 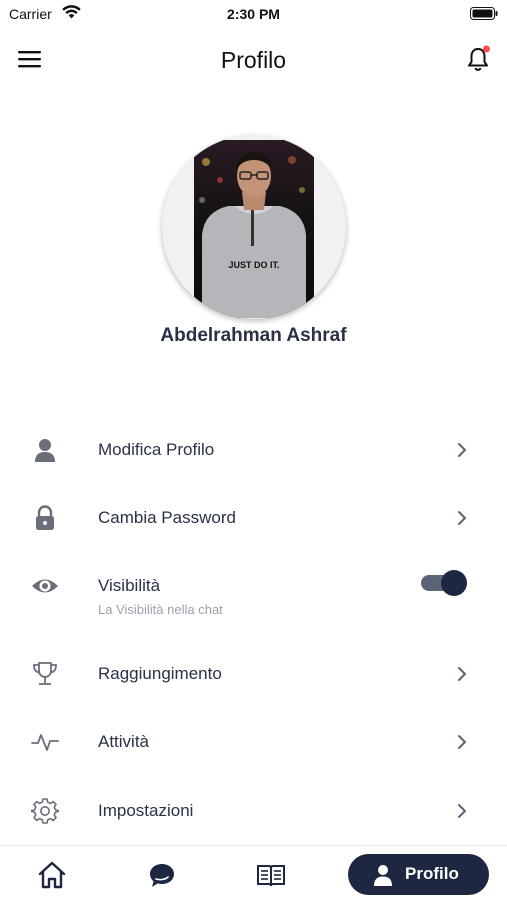 What do you see at coordinates (484, 13) in the screenshot?
I see `battery-icon` at bounding box center [484, 13].